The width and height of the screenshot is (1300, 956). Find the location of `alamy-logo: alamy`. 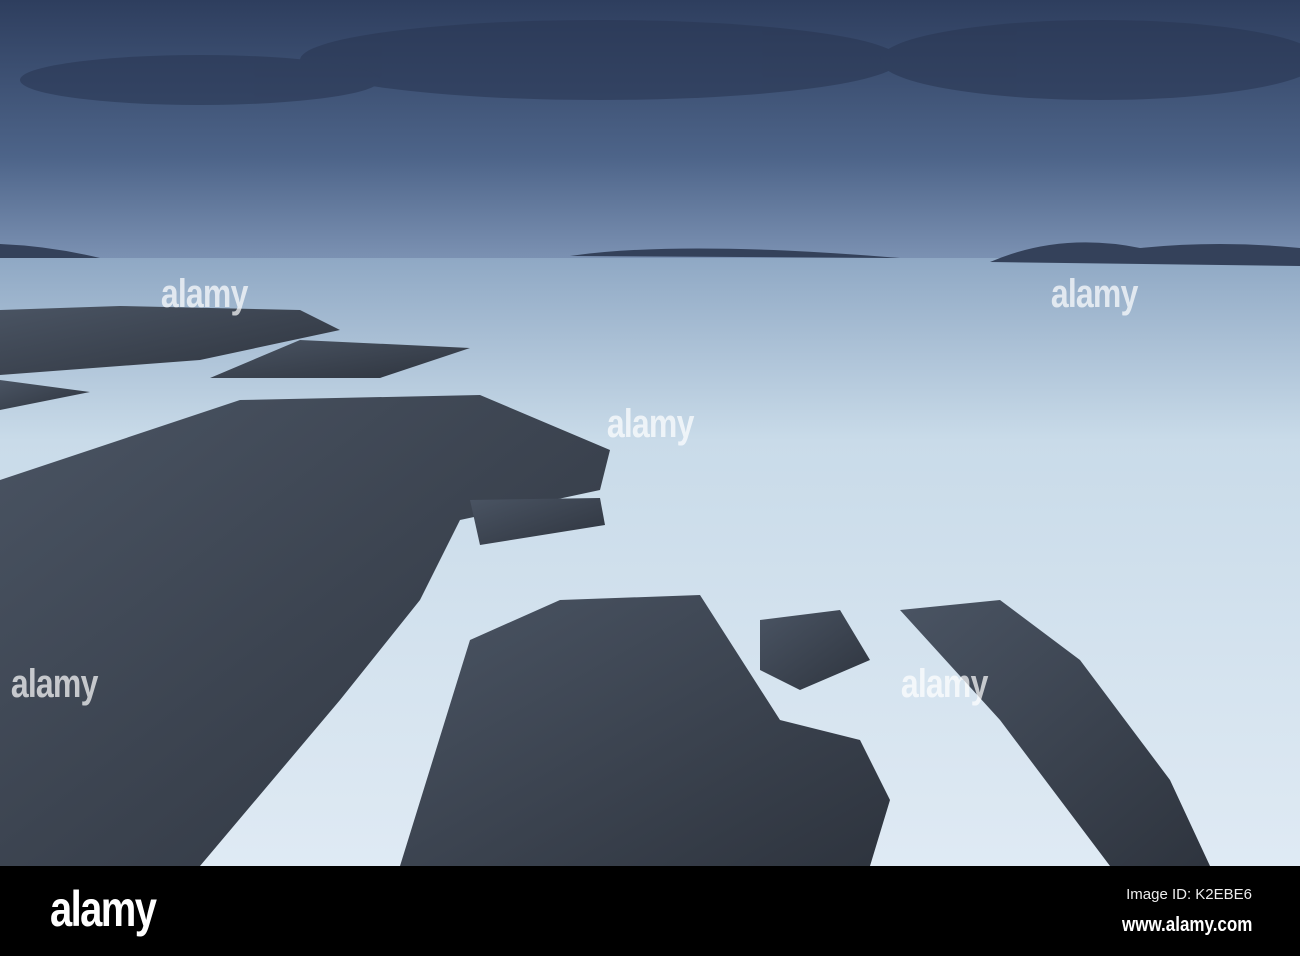

alamy-logo: alamy is located at coordinates (103, 909).